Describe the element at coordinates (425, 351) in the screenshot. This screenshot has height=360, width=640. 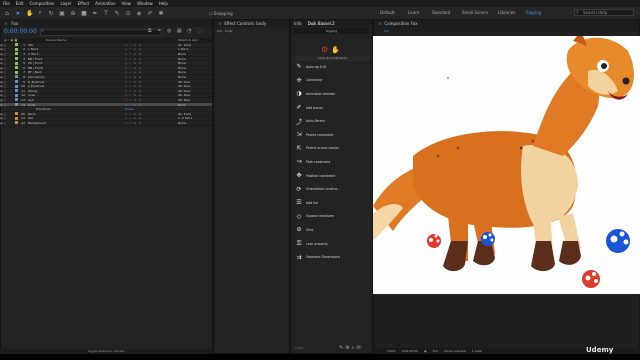
I see `camera-icon: ◉` at that location.